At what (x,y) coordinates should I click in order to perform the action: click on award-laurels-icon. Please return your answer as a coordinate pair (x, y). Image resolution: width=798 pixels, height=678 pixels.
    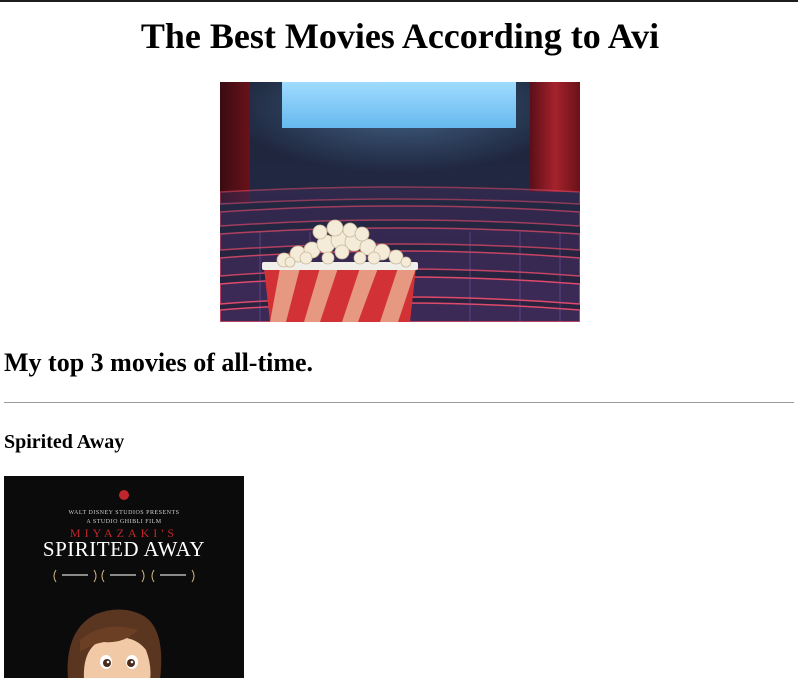
    Looking at the image, I should click on (124, 576).